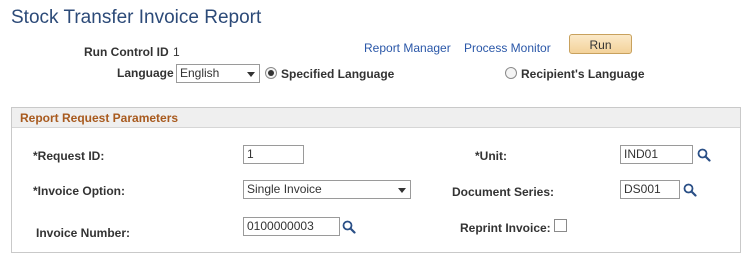  What do you see at coordinates (200, 73) in the screenshot?
I see `language-select-value: English` at bounding box center [200, 73].